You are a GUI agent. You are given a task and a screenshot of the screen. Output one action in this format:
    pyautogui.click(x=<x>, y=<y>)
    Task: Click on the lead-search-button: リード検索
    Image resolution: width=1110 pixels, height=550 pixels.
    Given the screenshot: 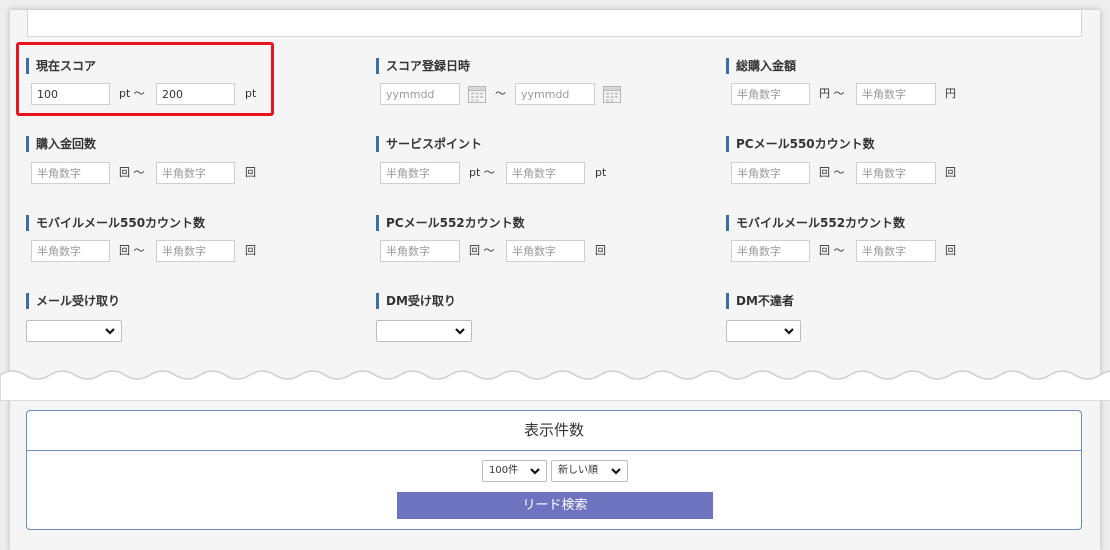 What is the action you would take?
    pyautogui.click(x=555, y=505)
    